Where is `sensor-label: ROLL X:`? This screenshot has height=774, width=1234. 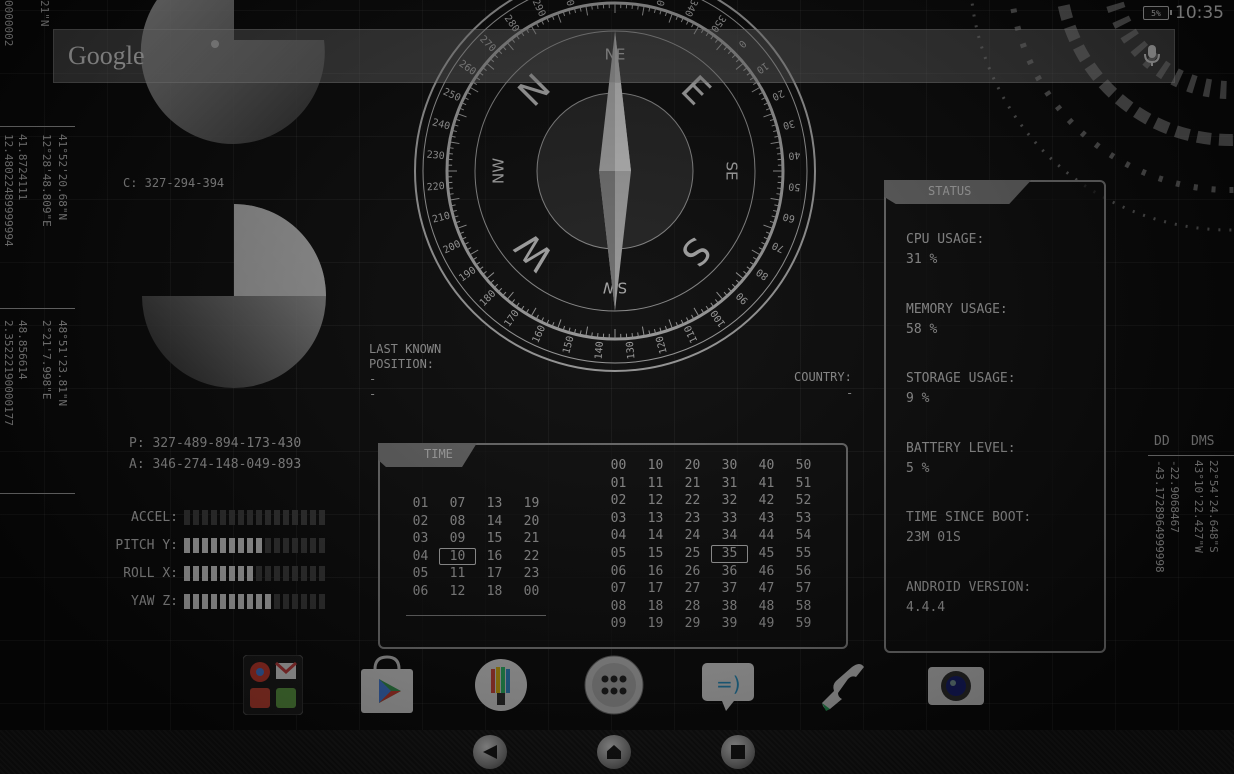 sensor-label: ROLL X: is located at coordinates (150, 573).